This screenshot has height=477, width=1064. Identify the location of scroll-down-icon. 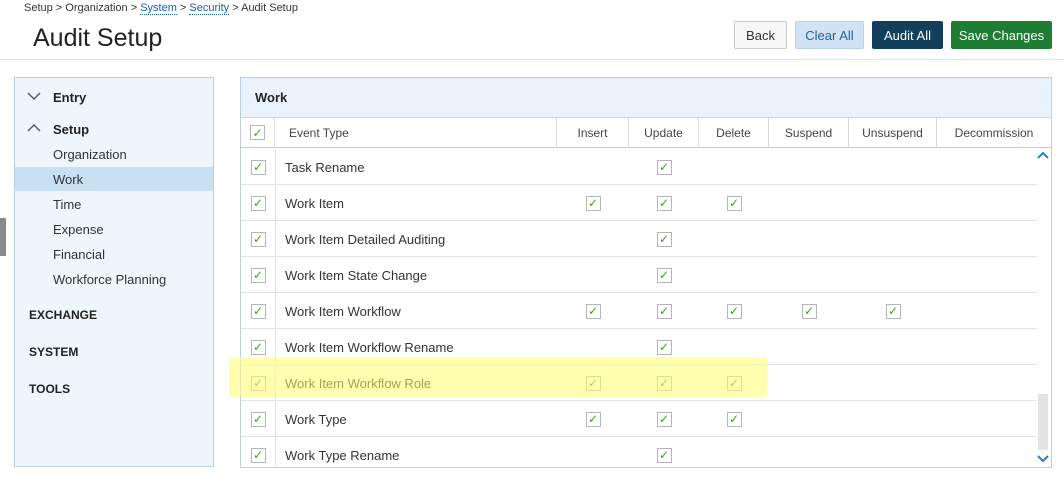
(1043, 459).